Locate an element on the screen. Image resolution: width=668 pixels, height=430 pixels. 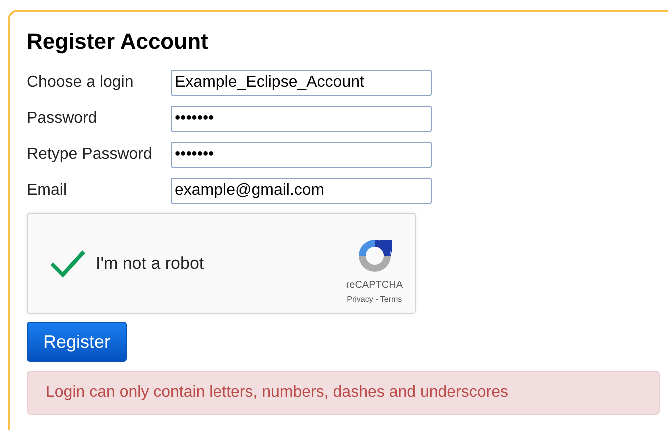
input-field: Example_Eclipse_Account is located at coordinates (301, 83).